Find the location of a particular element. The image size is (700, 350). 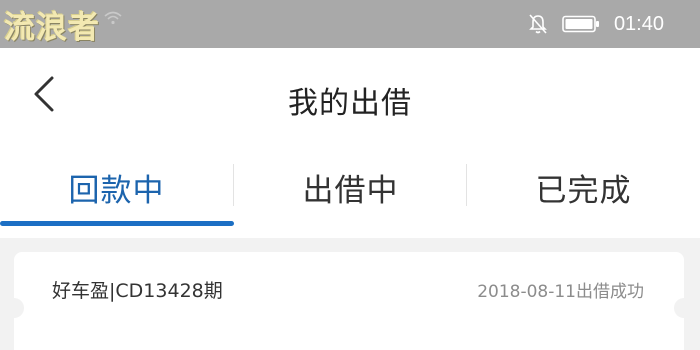

status-bar: 流浪者 01:40 is located at coordinates (350, 24).